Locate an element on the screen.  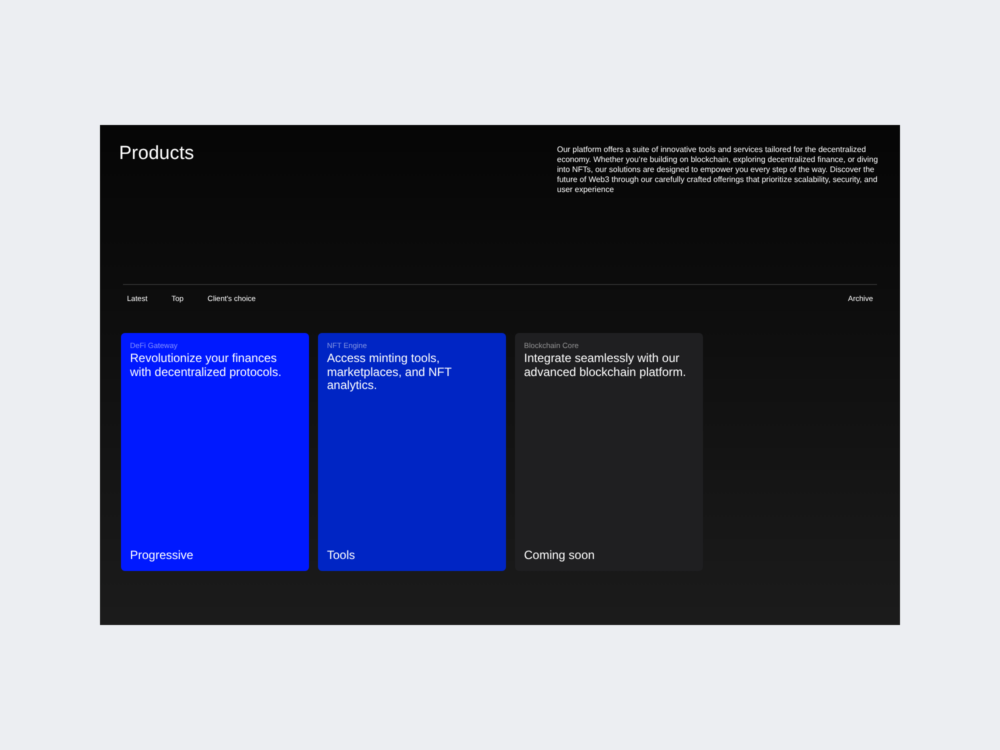
card-description: Access minting tools, marketplaces, and NFT analytics. is located at coordinates (389, 372).